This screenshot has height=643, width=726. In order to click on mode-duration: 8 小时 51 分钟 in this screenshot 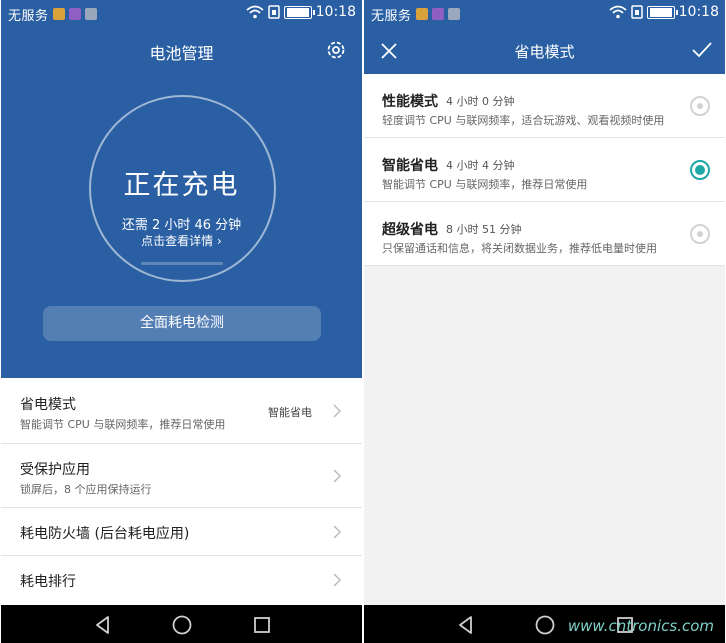, I will do `click(484, 229)`.